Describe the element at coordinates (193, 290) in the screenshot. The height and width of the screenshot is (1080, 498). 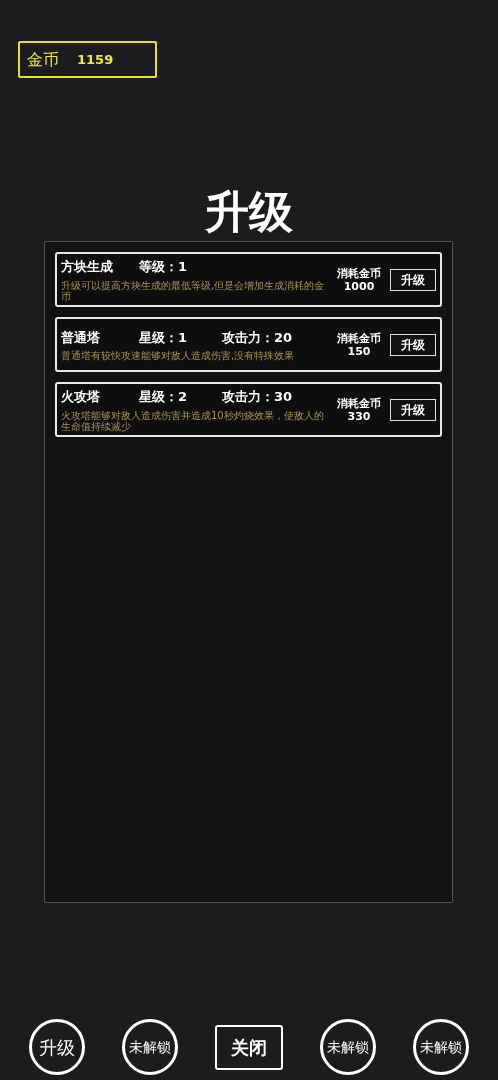
I see `item-description: 升级可以提高方块生成的最低等级,但是会增加生成消耗的金币` at that location.